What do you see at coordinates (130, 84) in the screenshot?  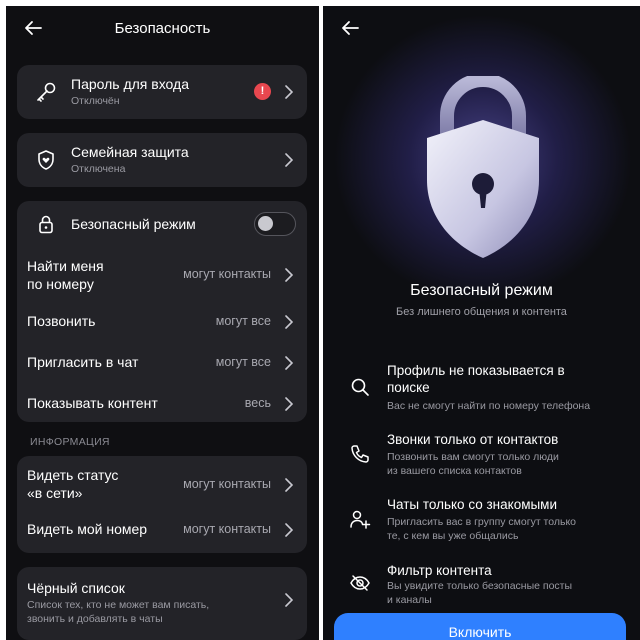 I see `password-label: Пароль для входа` at bounding box center [130, 84].